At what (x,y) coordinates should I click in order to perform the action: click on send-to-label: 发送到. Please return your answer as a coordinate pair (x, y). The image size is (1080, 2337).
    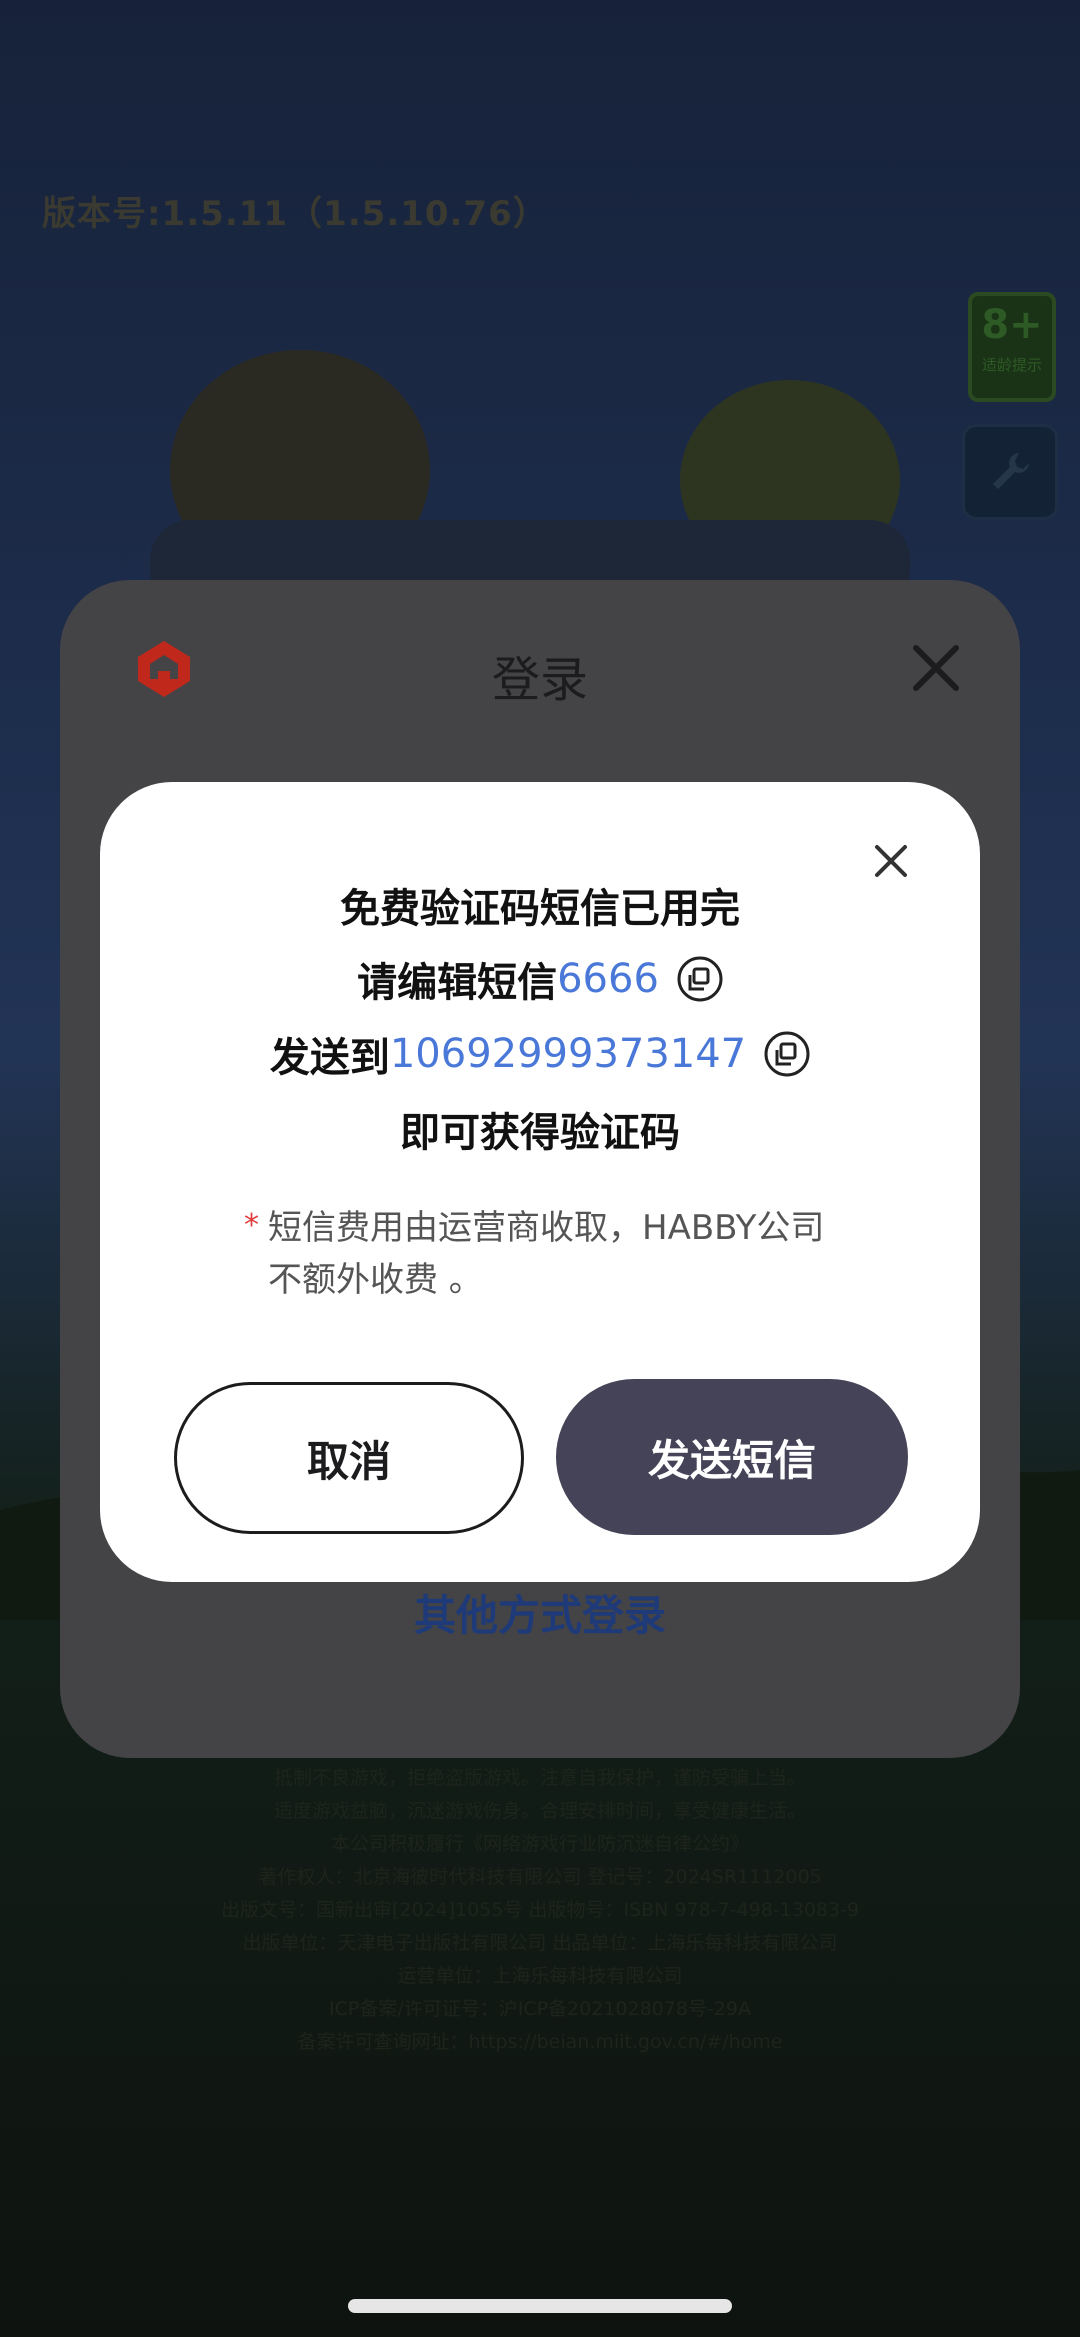
    Looking at the image, I should click on (329, 1058).